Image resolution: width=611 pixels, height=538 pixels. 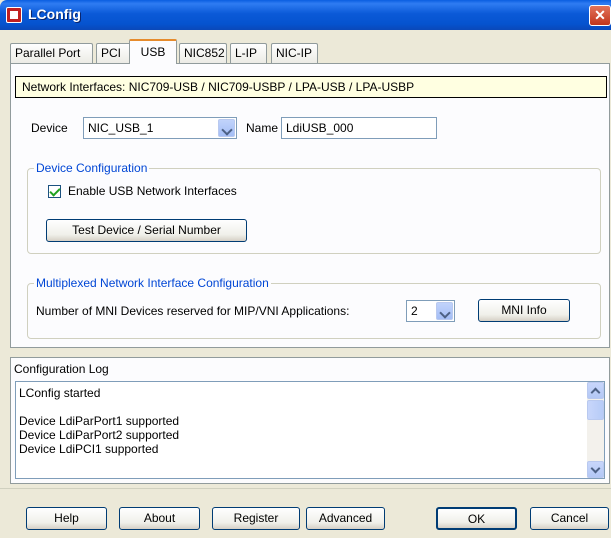 What do you see at coordinates (294, 53) in the screenshot?
I see `tab-nic-ip: NIC-IP` at bounding box center [294, 53].